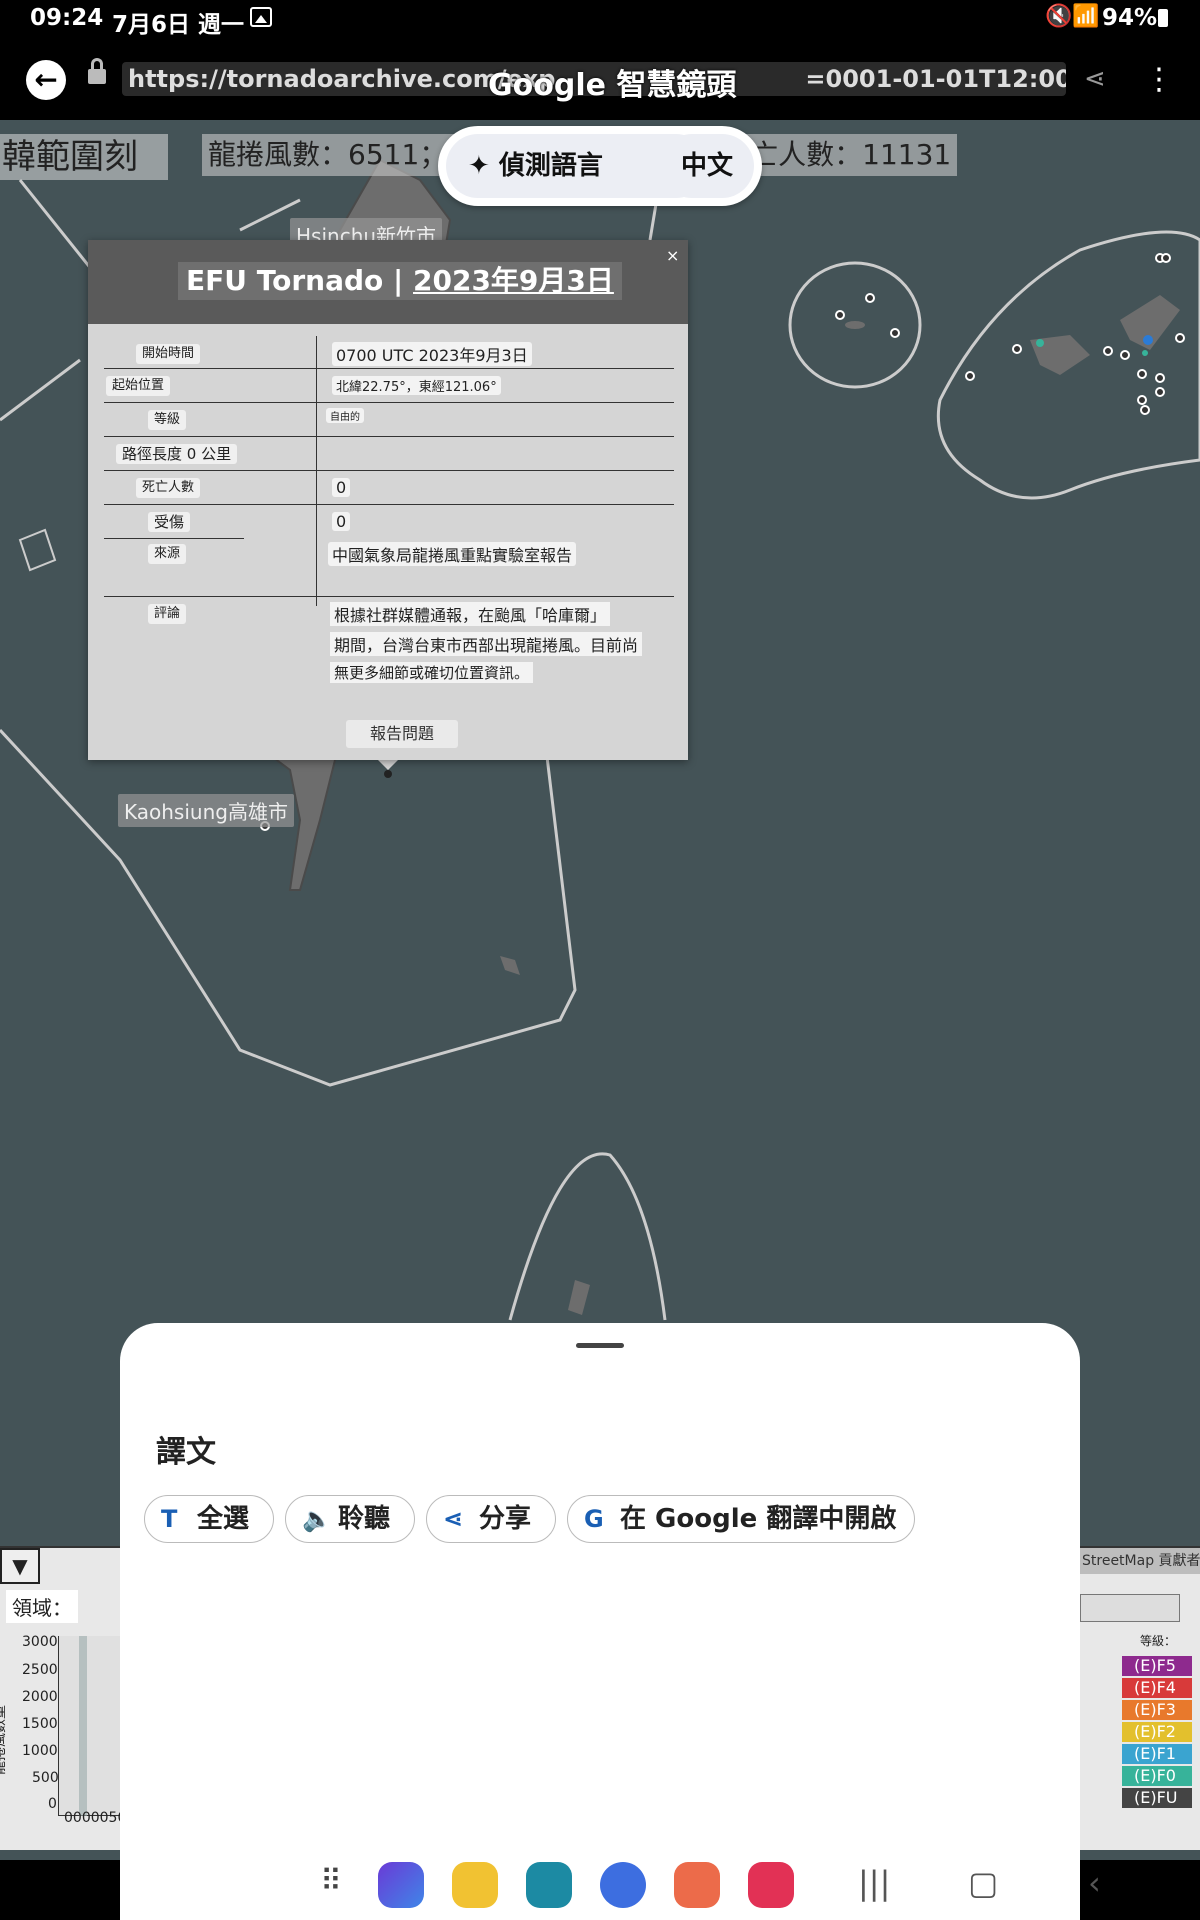 This screenshot has width=1200, height=1920. What do you see at coordinates (475, 1885) in the screenshot?
I see `files-app-icon` at bounding box center [475, 1885].